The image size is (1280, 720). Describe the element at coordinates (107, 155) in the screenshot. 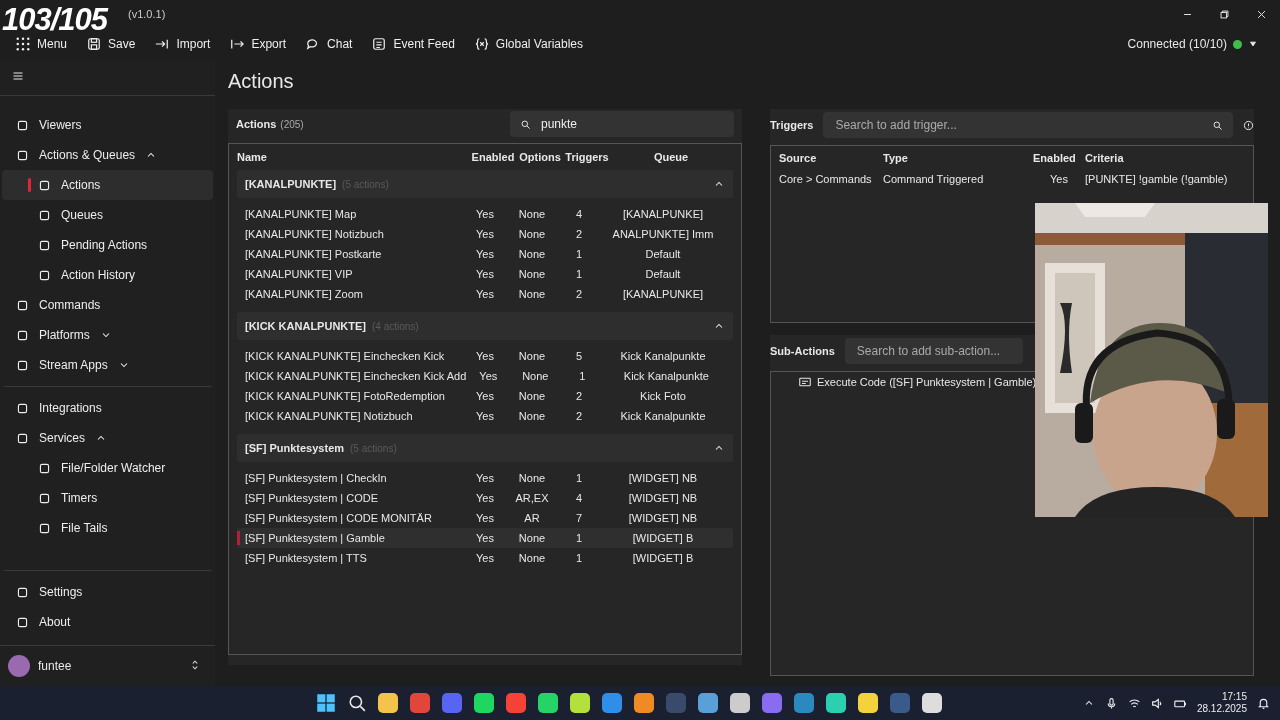

I see `sidebar-item: Actions & Queues` at that location.